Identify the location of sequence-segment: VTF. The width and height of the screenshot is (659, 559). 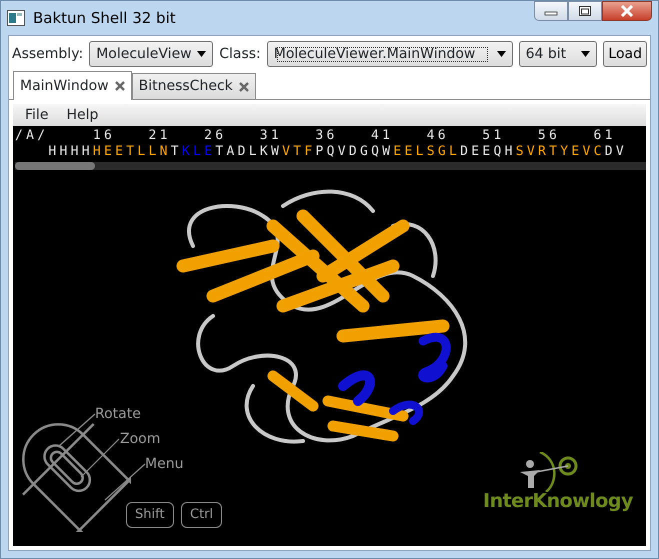
(299, 152).